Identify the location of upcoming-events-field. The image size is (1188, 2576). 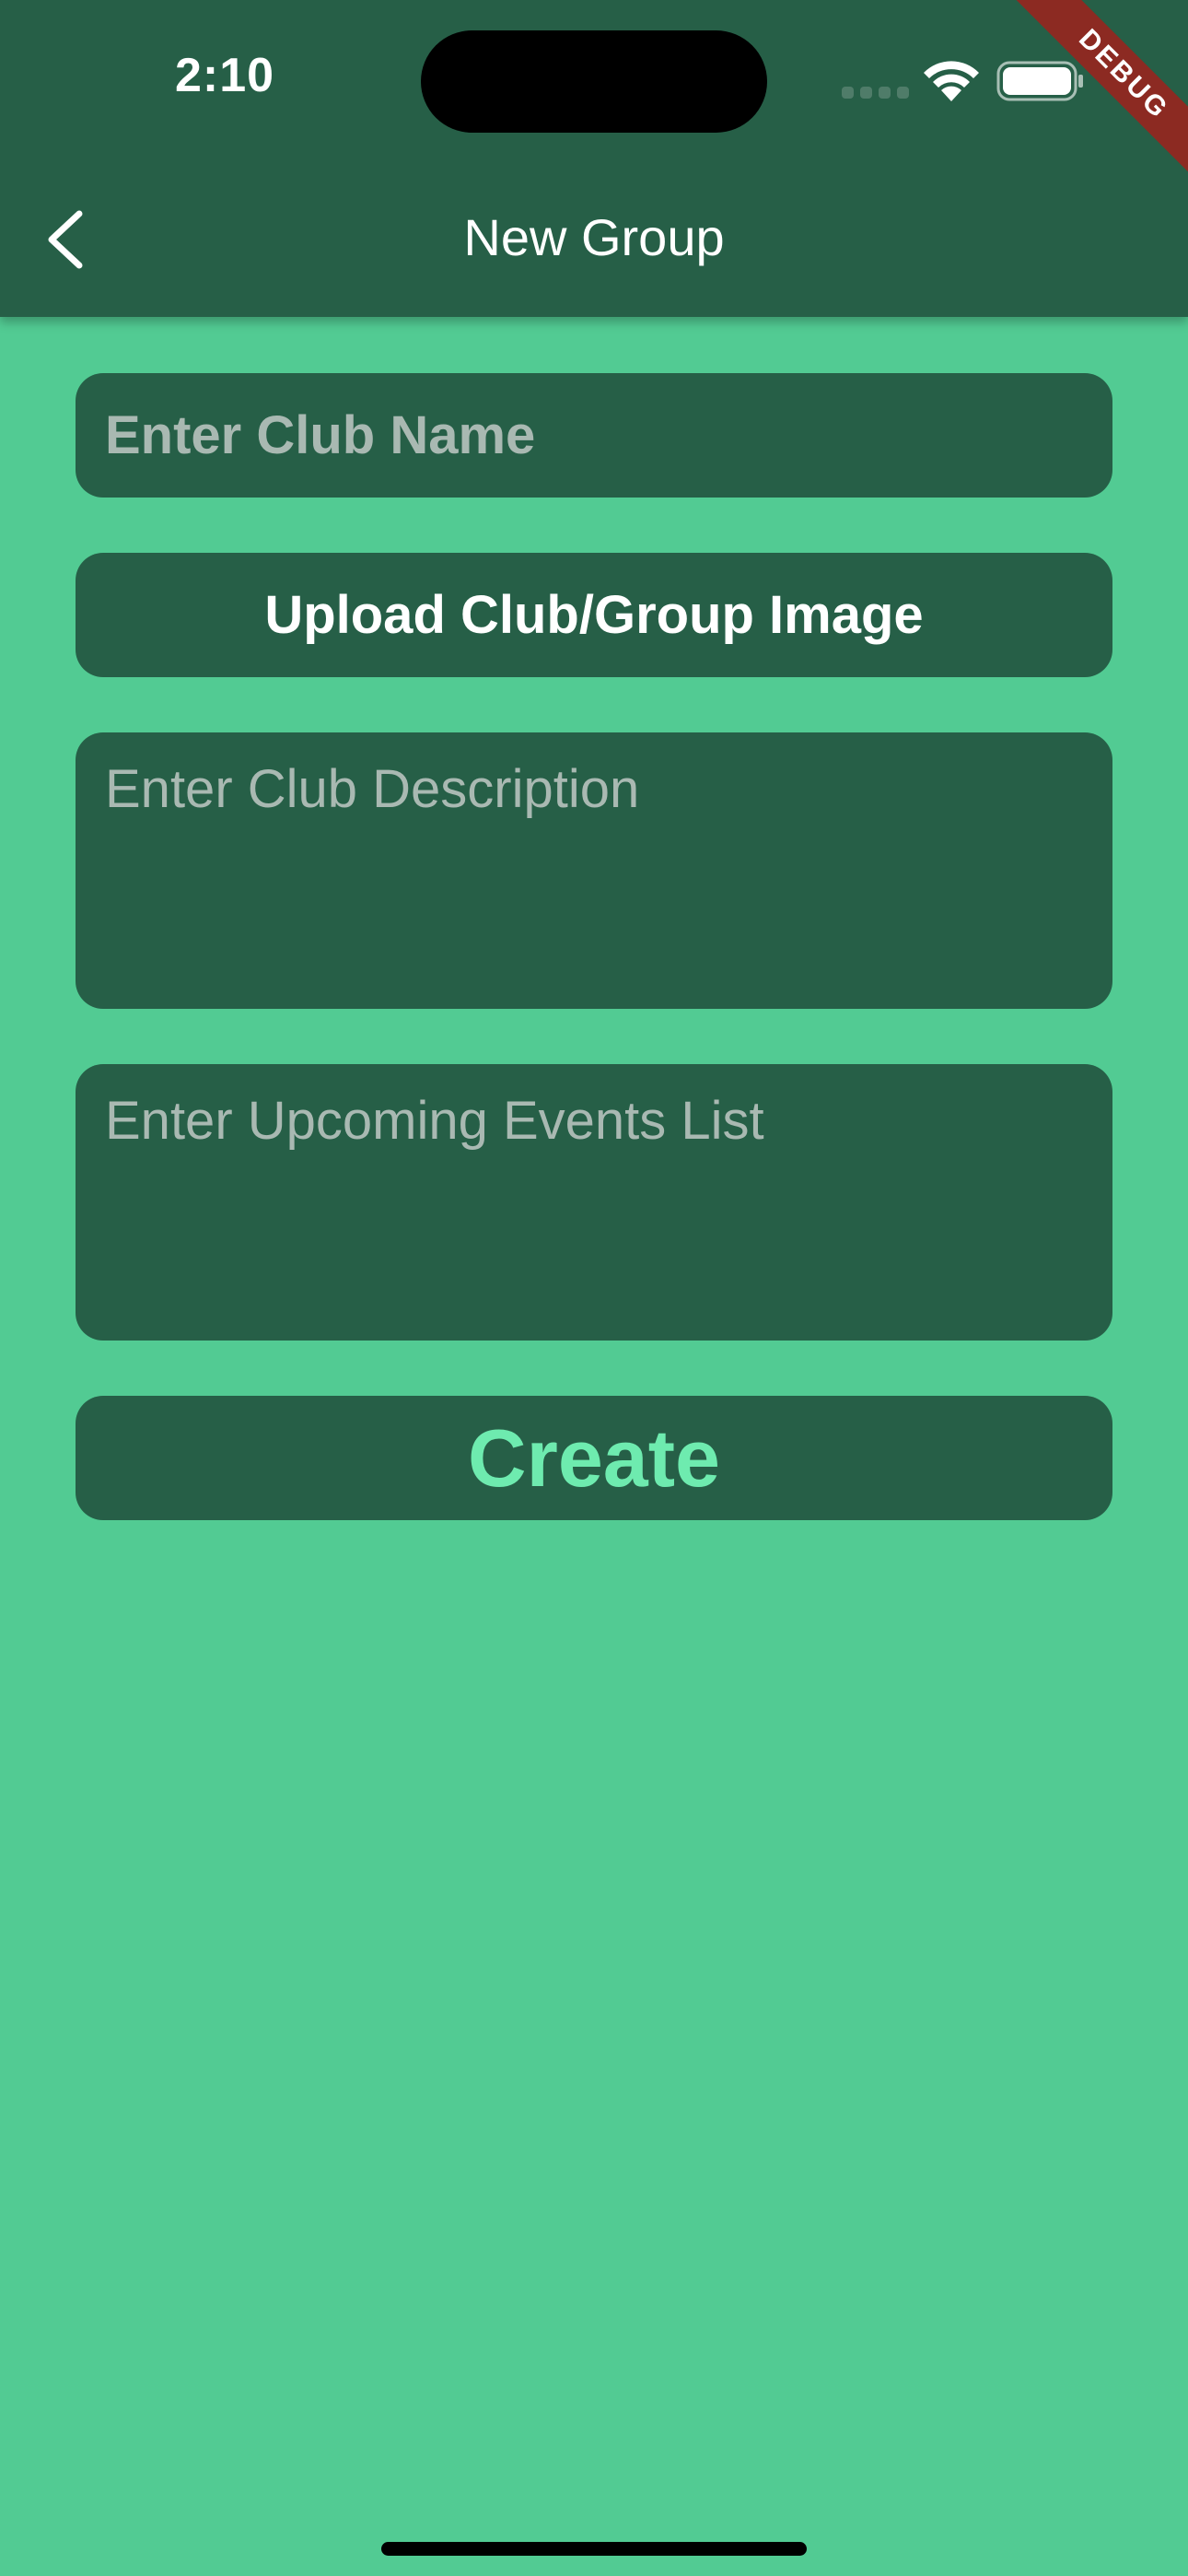
(594, 1202).